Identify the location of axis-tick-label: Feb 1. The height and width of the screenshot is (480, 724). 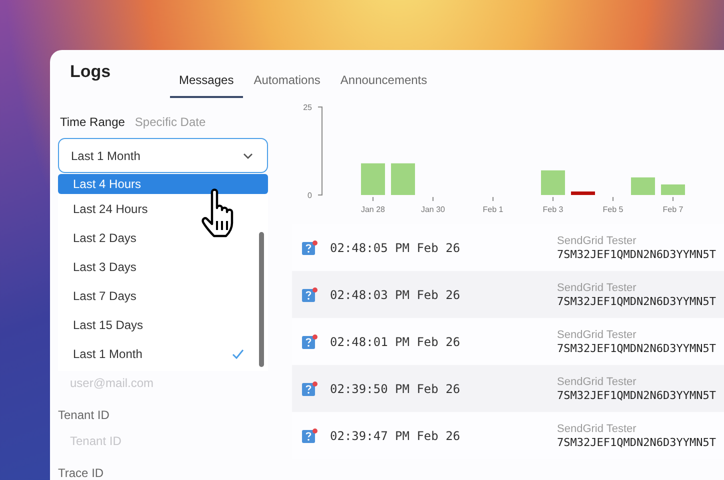
(493, 209).